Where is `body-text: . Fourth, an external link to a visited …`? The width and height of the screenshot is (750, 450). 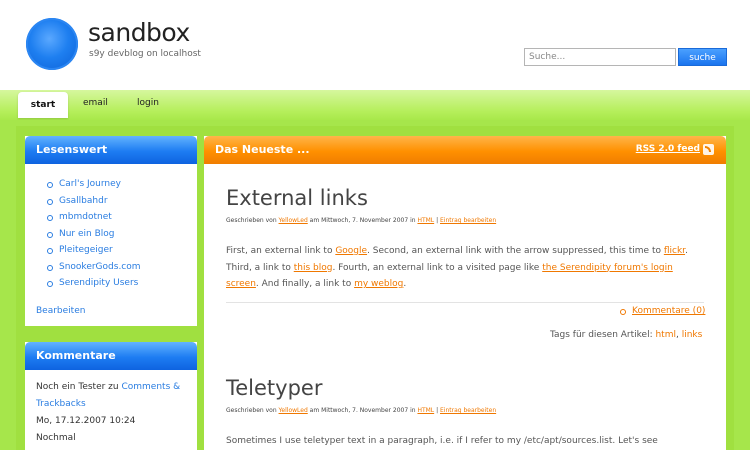 body-text: . Fourth, an external link to a visited … is located at coordinates (437, 267).